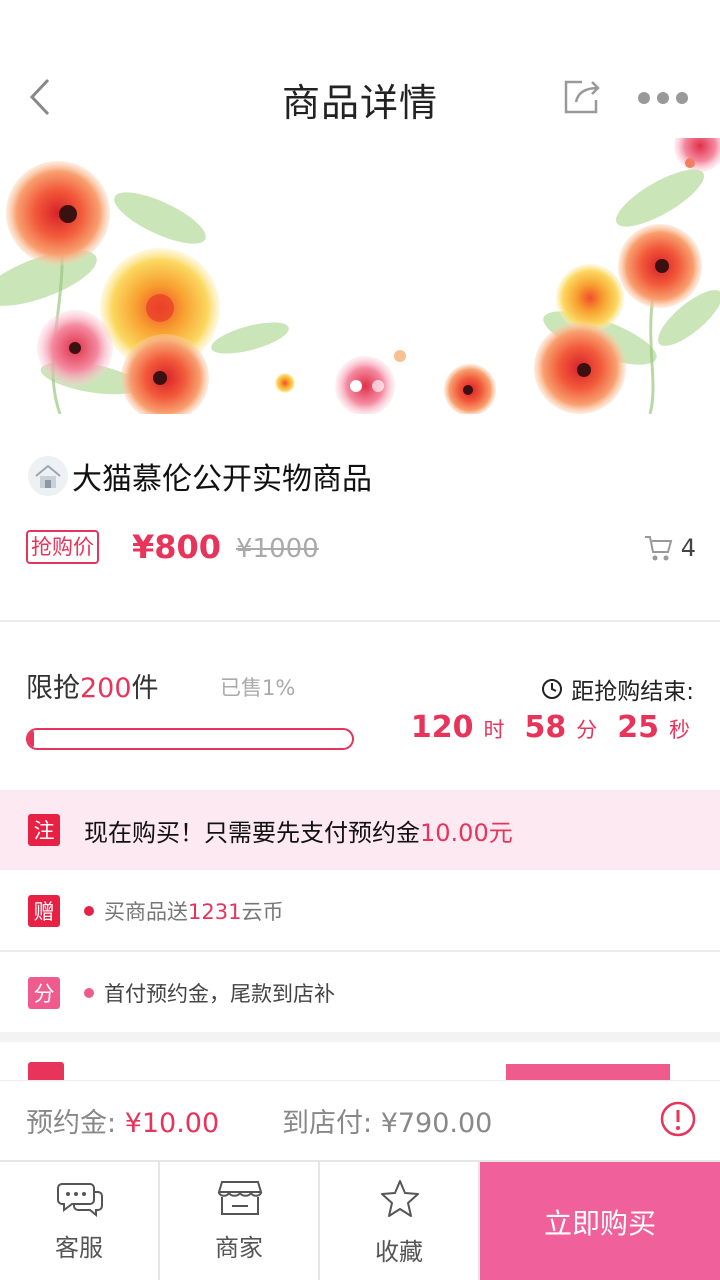 The width and height of the screenshot is (720, 1280). I want to click on merchant-button: 商家, so click(240, 1221).